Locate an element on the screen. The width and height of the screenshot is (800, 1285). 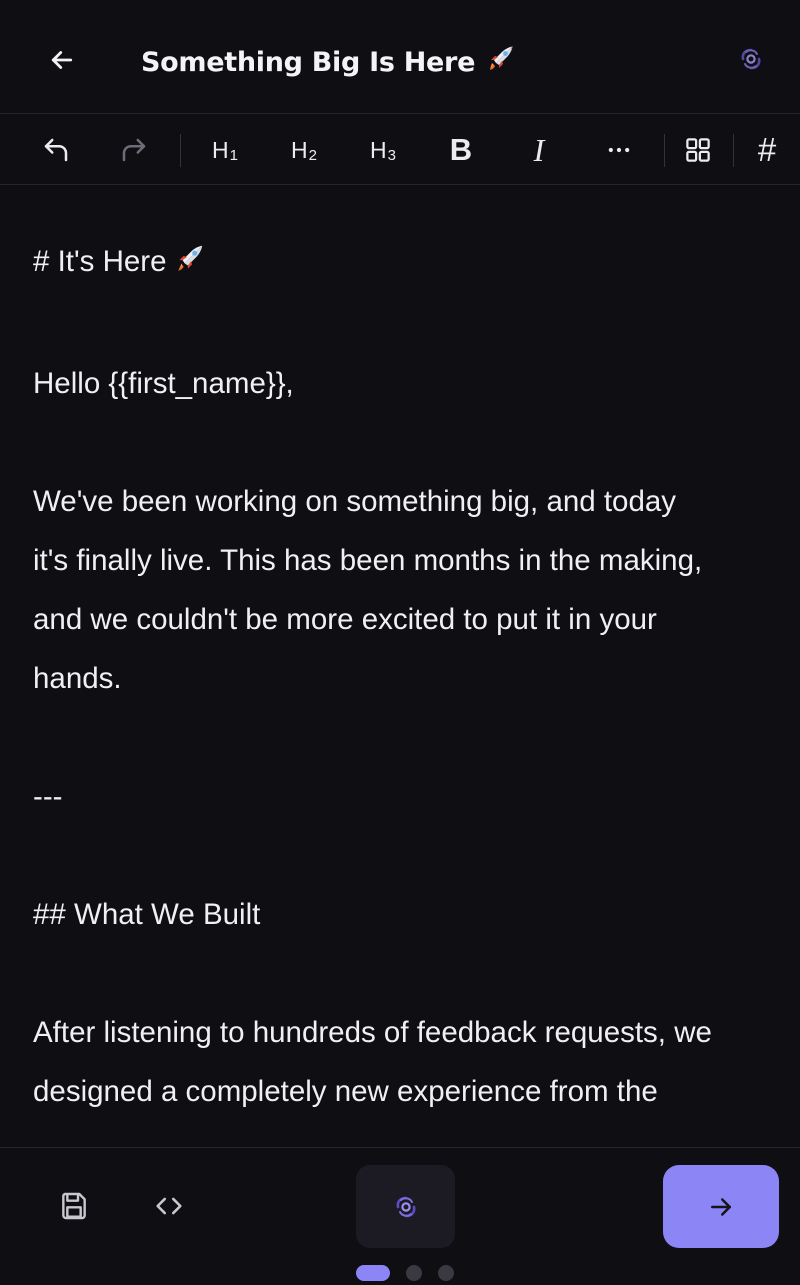
undo-button is located at coordinates (56, 150).